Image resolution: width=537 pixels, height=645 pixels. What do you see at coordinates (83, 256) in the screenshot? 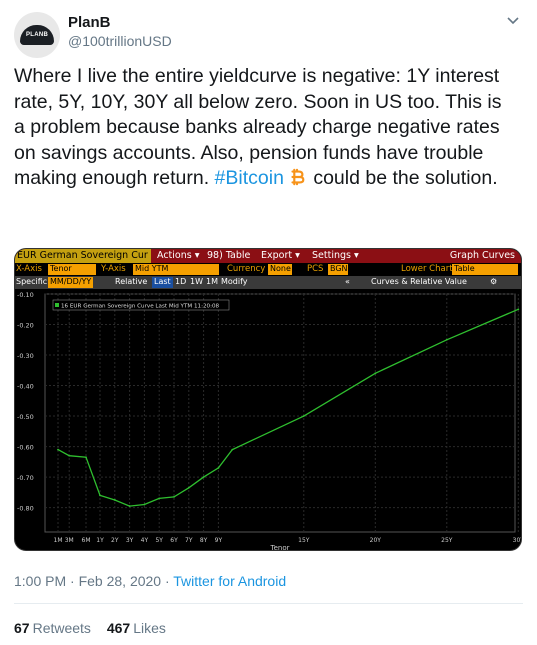
I see `terminal-title: EUR German Sovereign Cur` at bounding box center [83, 256].